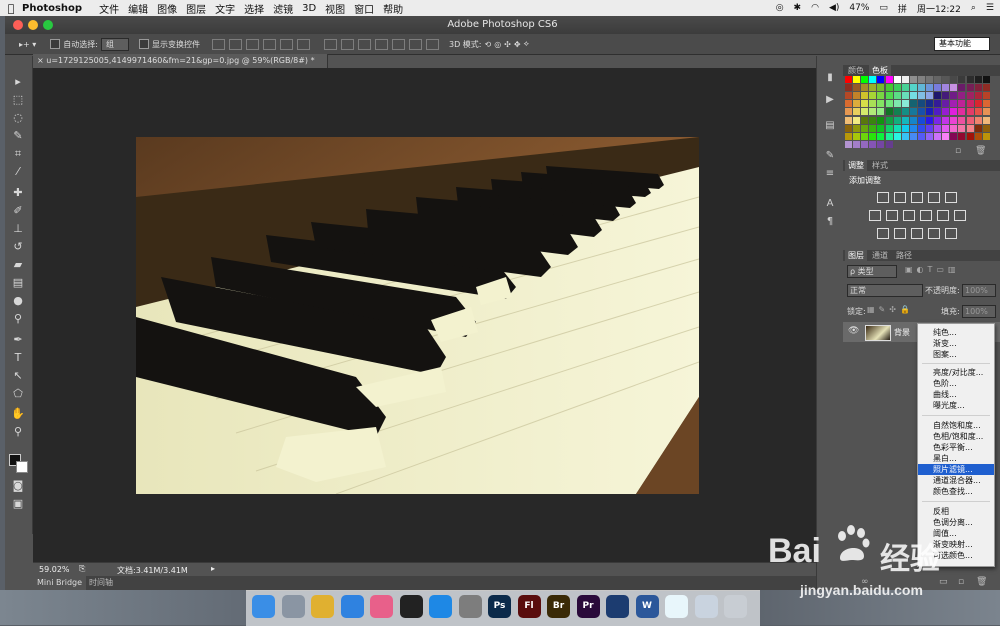  What do you see at coordinates (48, 25) in the screenshot?
I see `zoom-window-button` at bounding box center [48, 25].